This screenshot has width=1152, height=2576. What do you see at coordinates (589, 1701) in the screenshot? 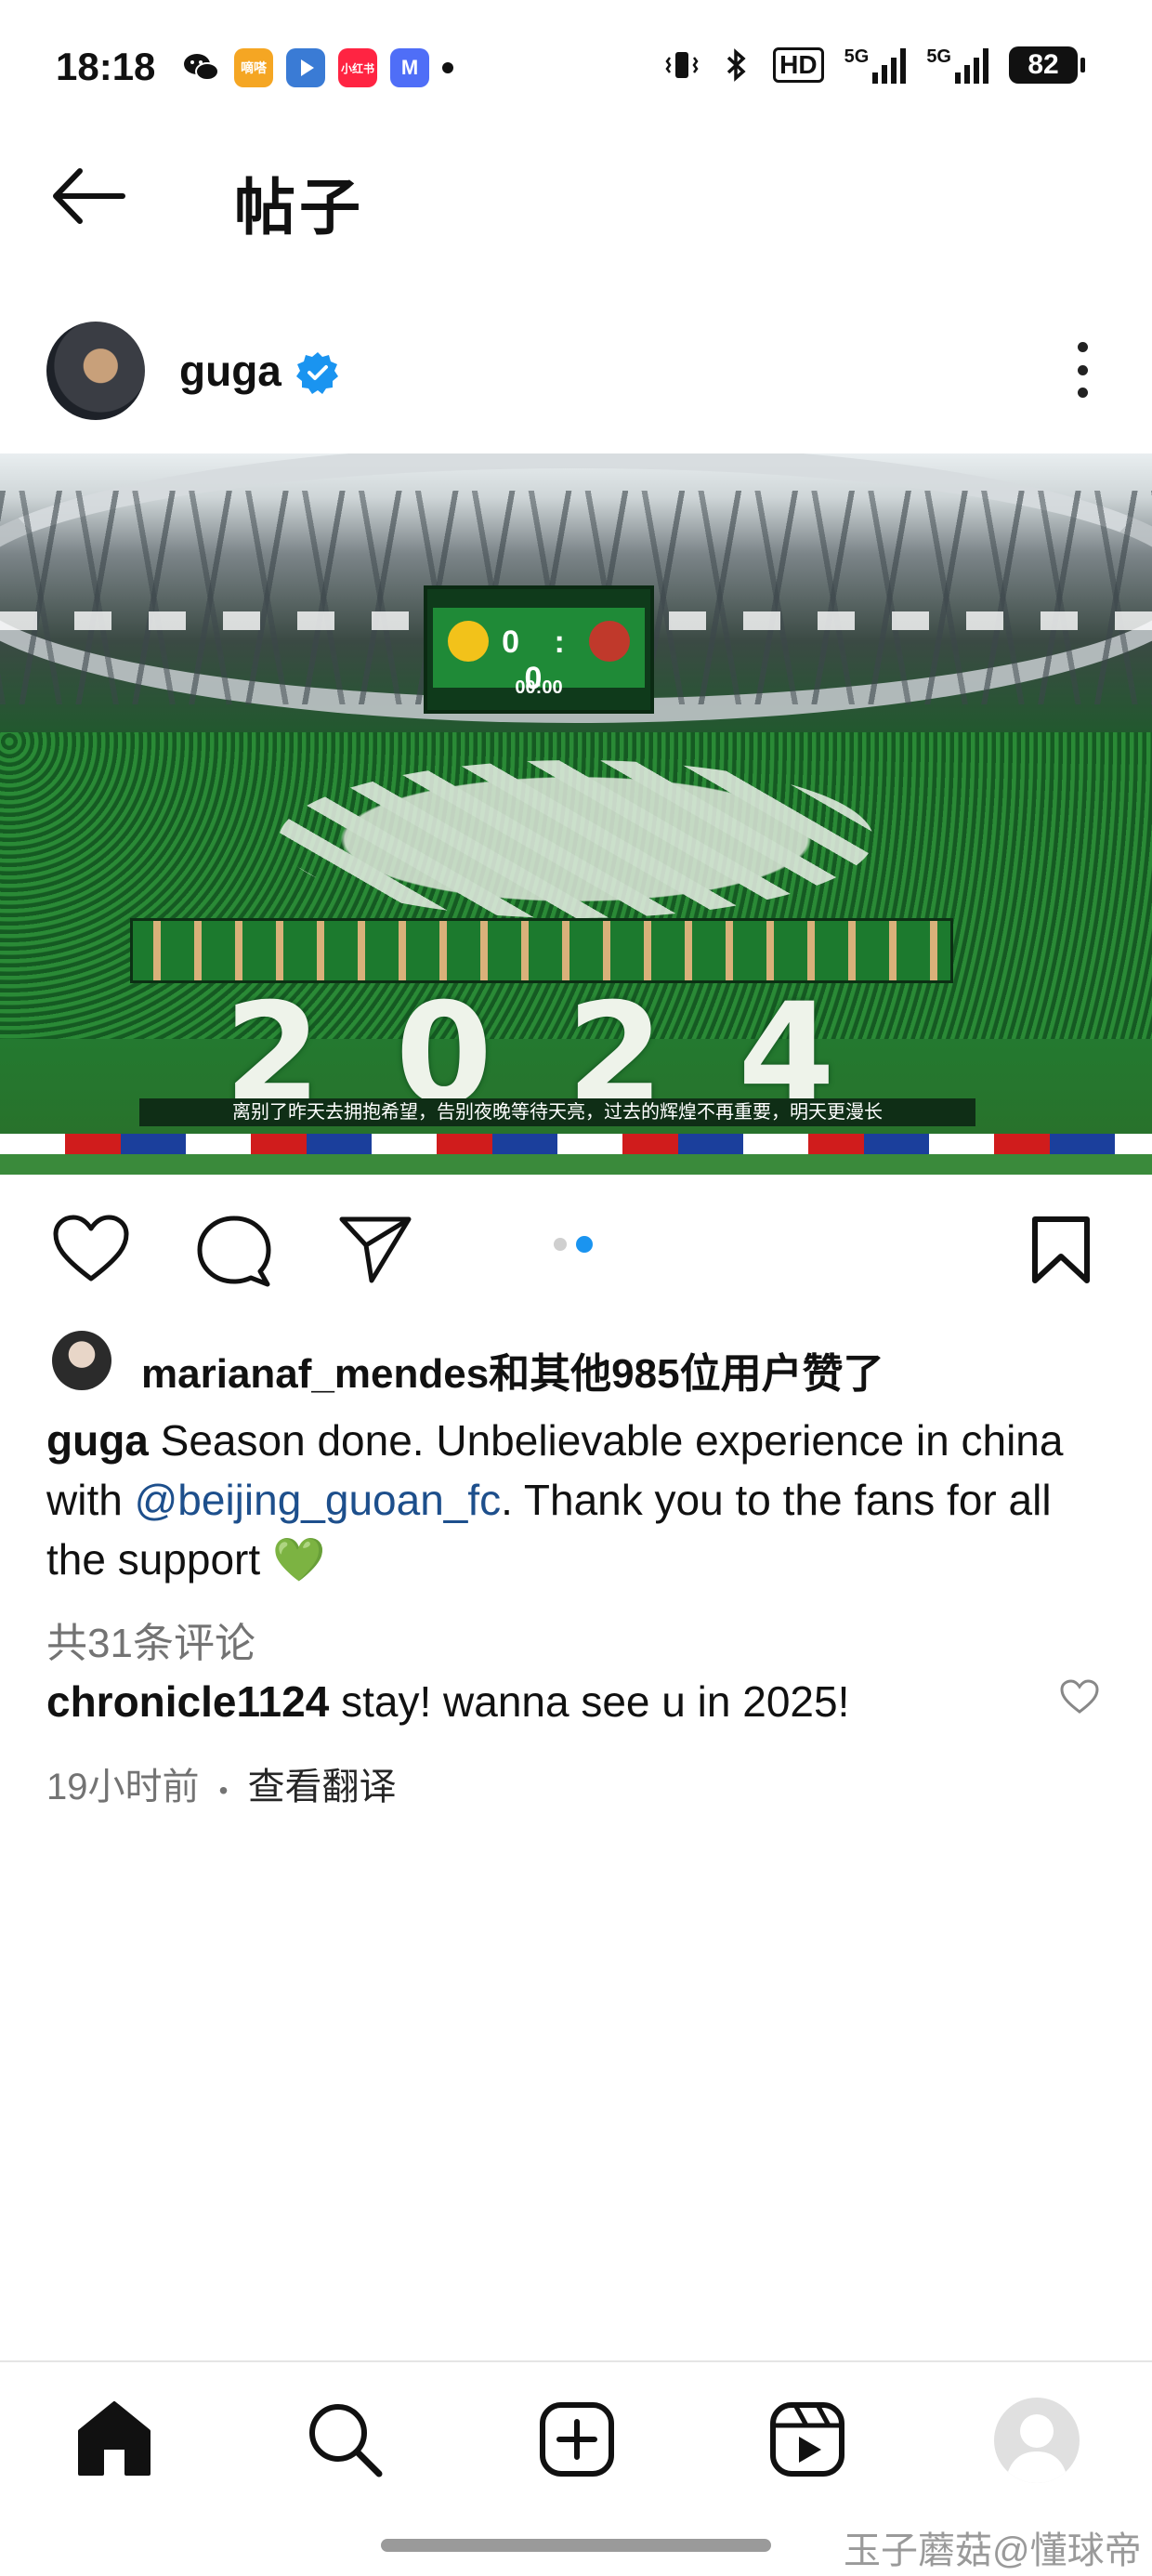
I see `comment-text: stay! wanna see u in 2025!` at bounding box center [589, 1701].